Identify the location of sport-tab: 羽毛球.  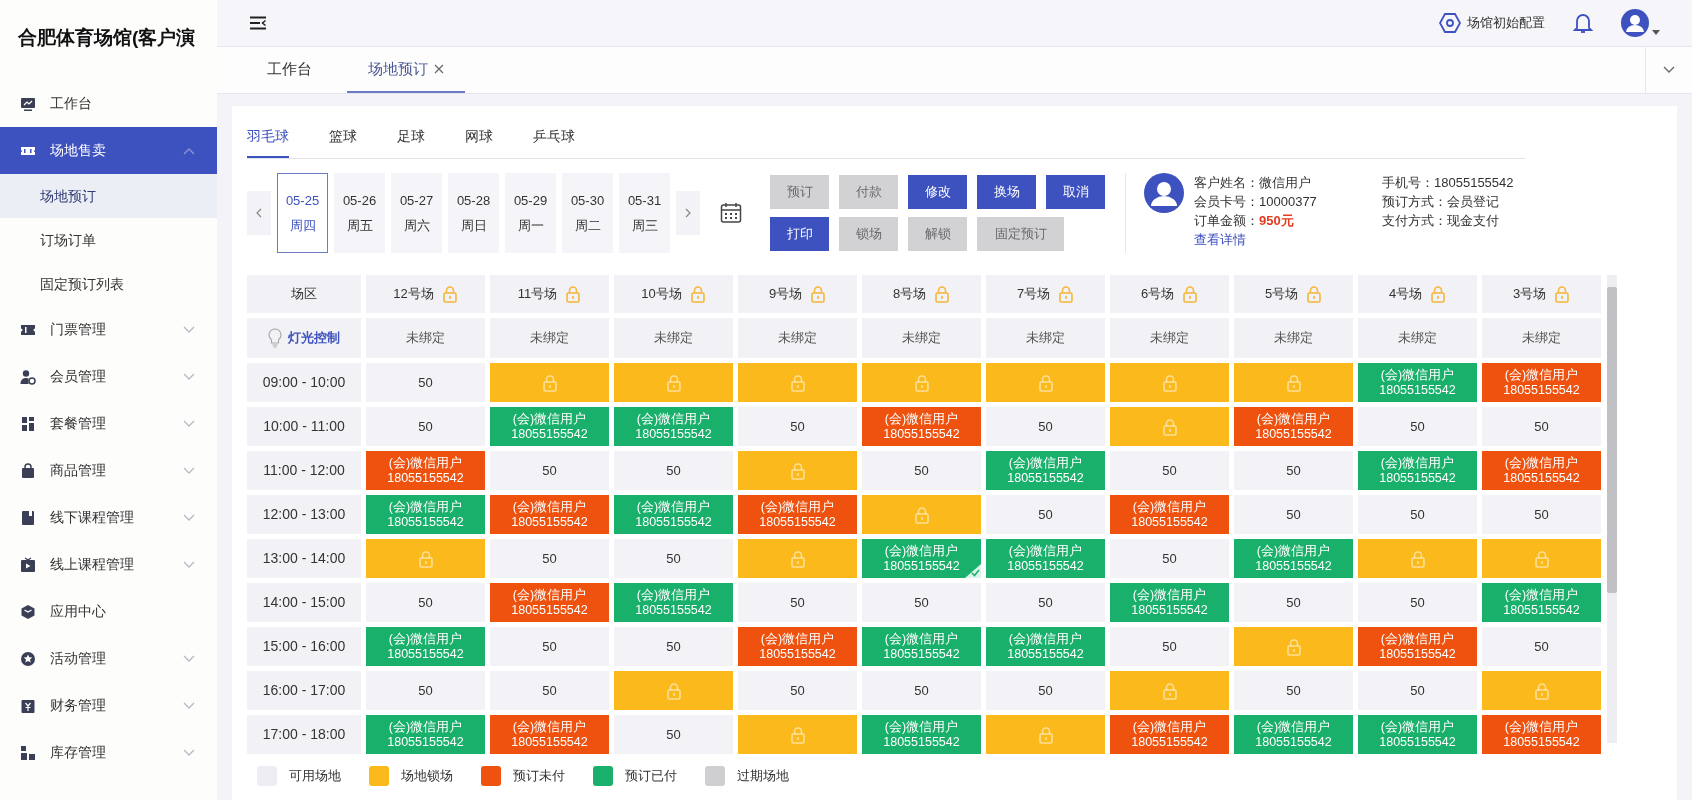
(268, 142).